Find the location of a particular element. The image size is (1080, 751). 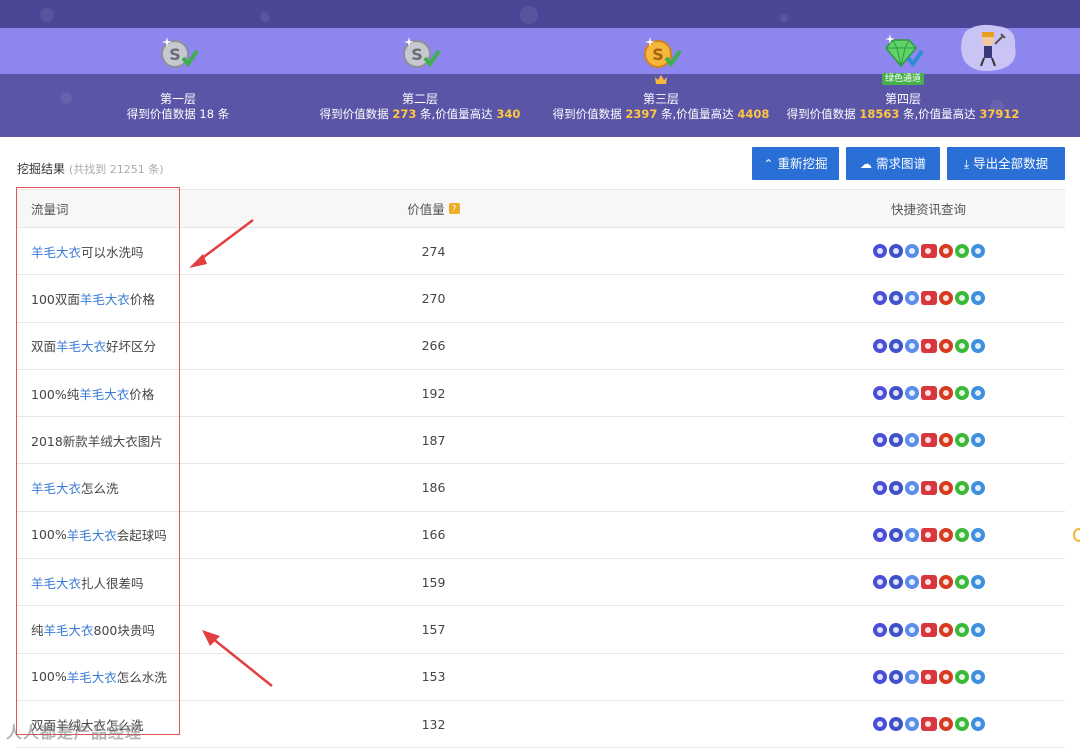

keyword-cell: 羊毛大衣 可以水洗吗 is located at coordinates (116, 251).